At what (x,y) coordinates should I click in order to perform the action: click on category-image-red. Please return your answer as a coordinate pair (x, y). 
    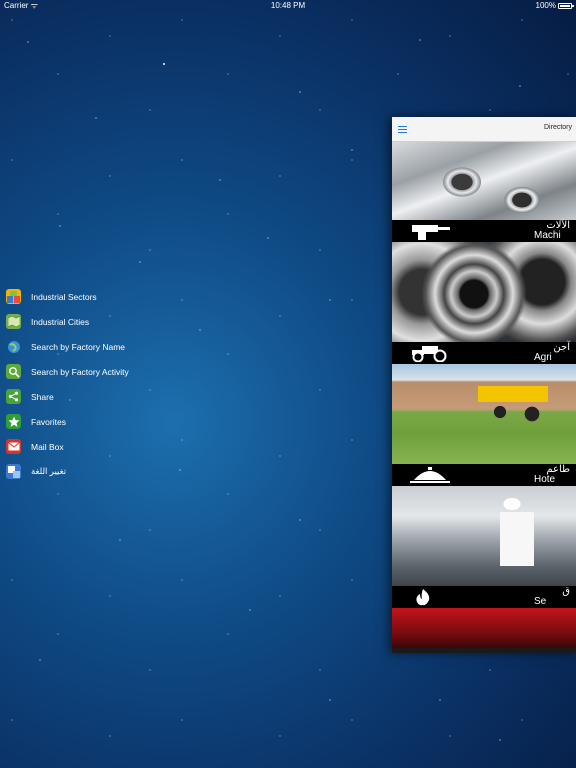
    Looking at the image, I should click on (484, 628).